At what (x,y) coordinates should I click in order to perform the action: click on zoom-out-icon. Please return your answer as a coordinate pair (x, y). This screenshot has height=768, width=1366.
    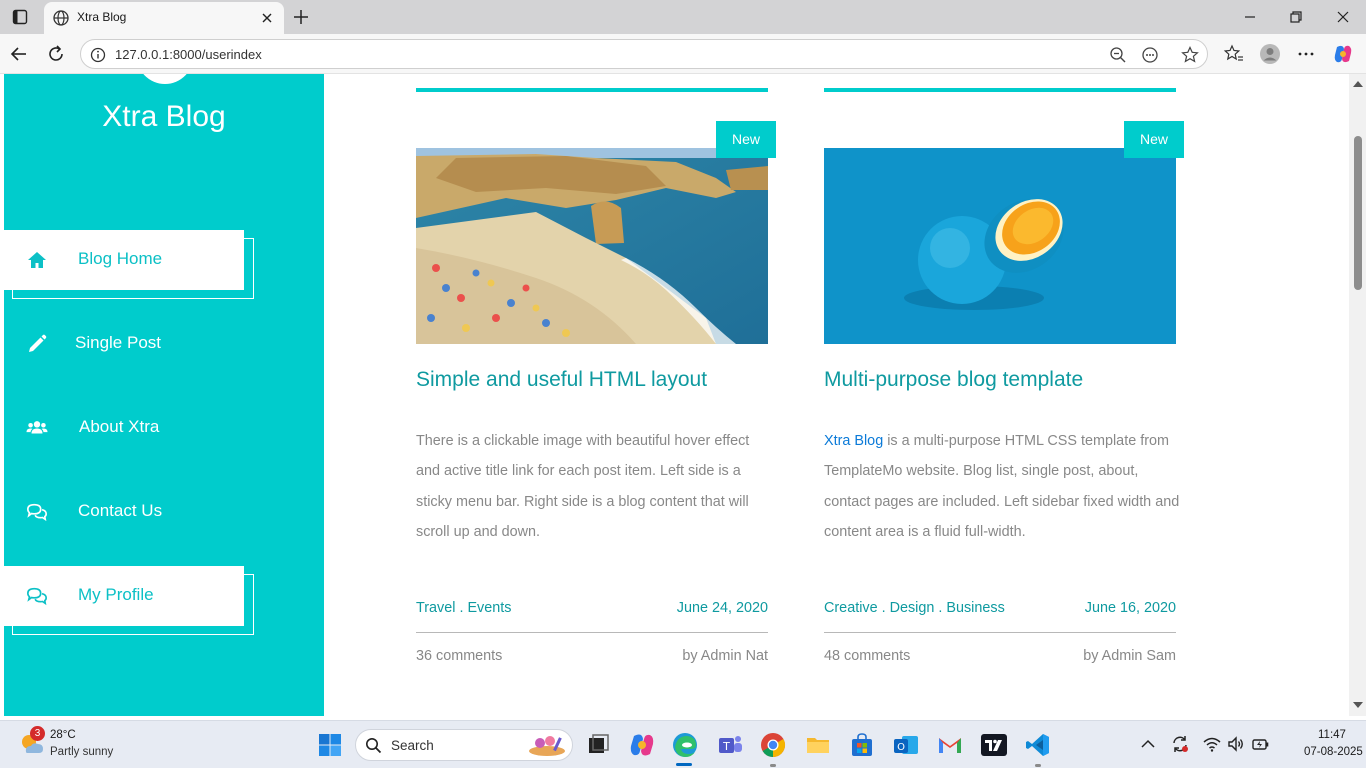
    Looking at the image, I should click on (1118, 55).